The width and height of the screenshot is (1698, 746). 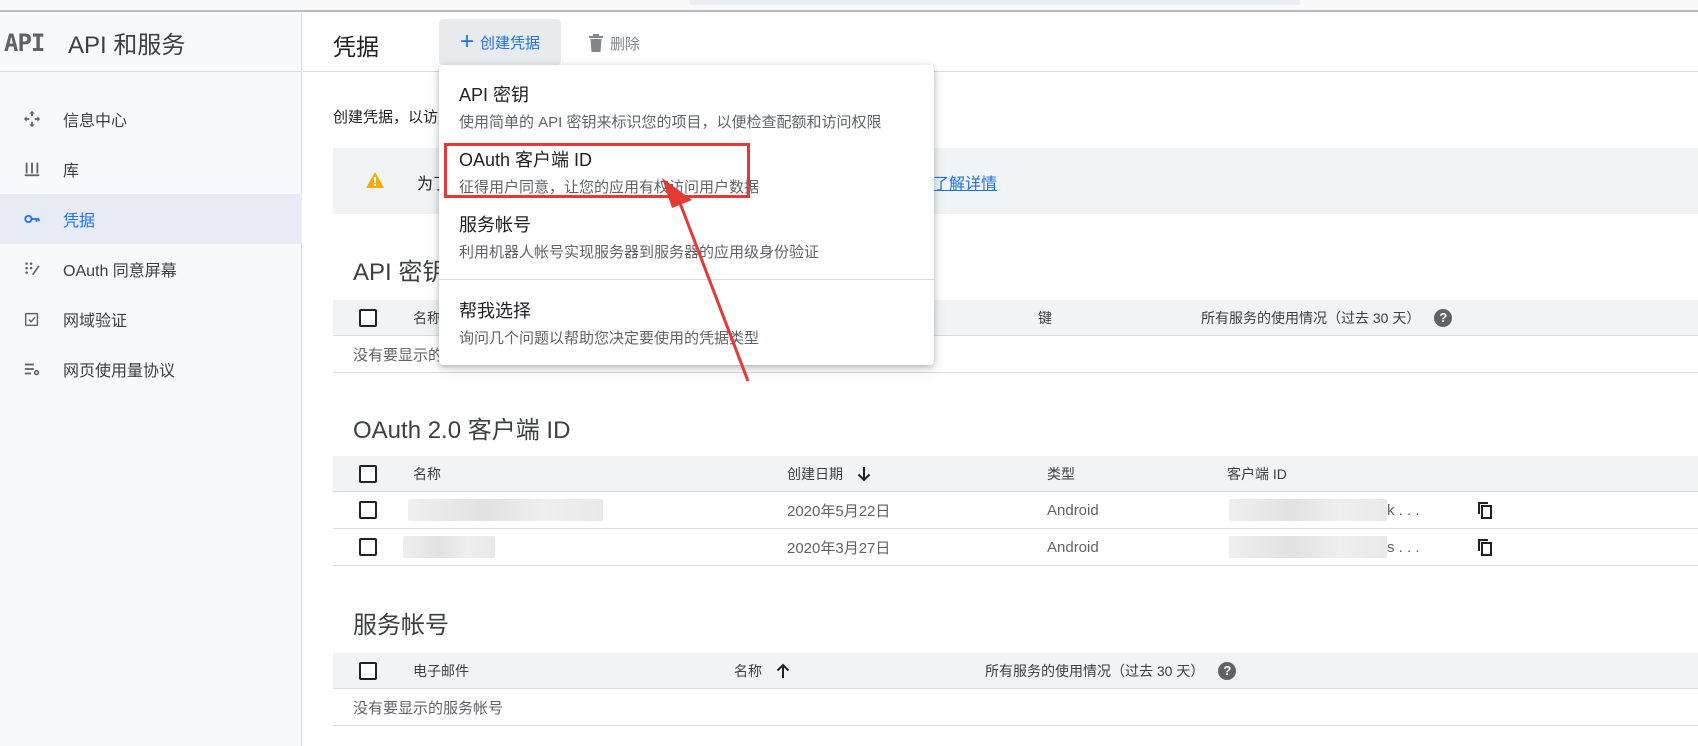 What do you see at coordinates (31, 269) in the screenshot?
I see `consent-dots-icon` at bounding box center [31, 269].